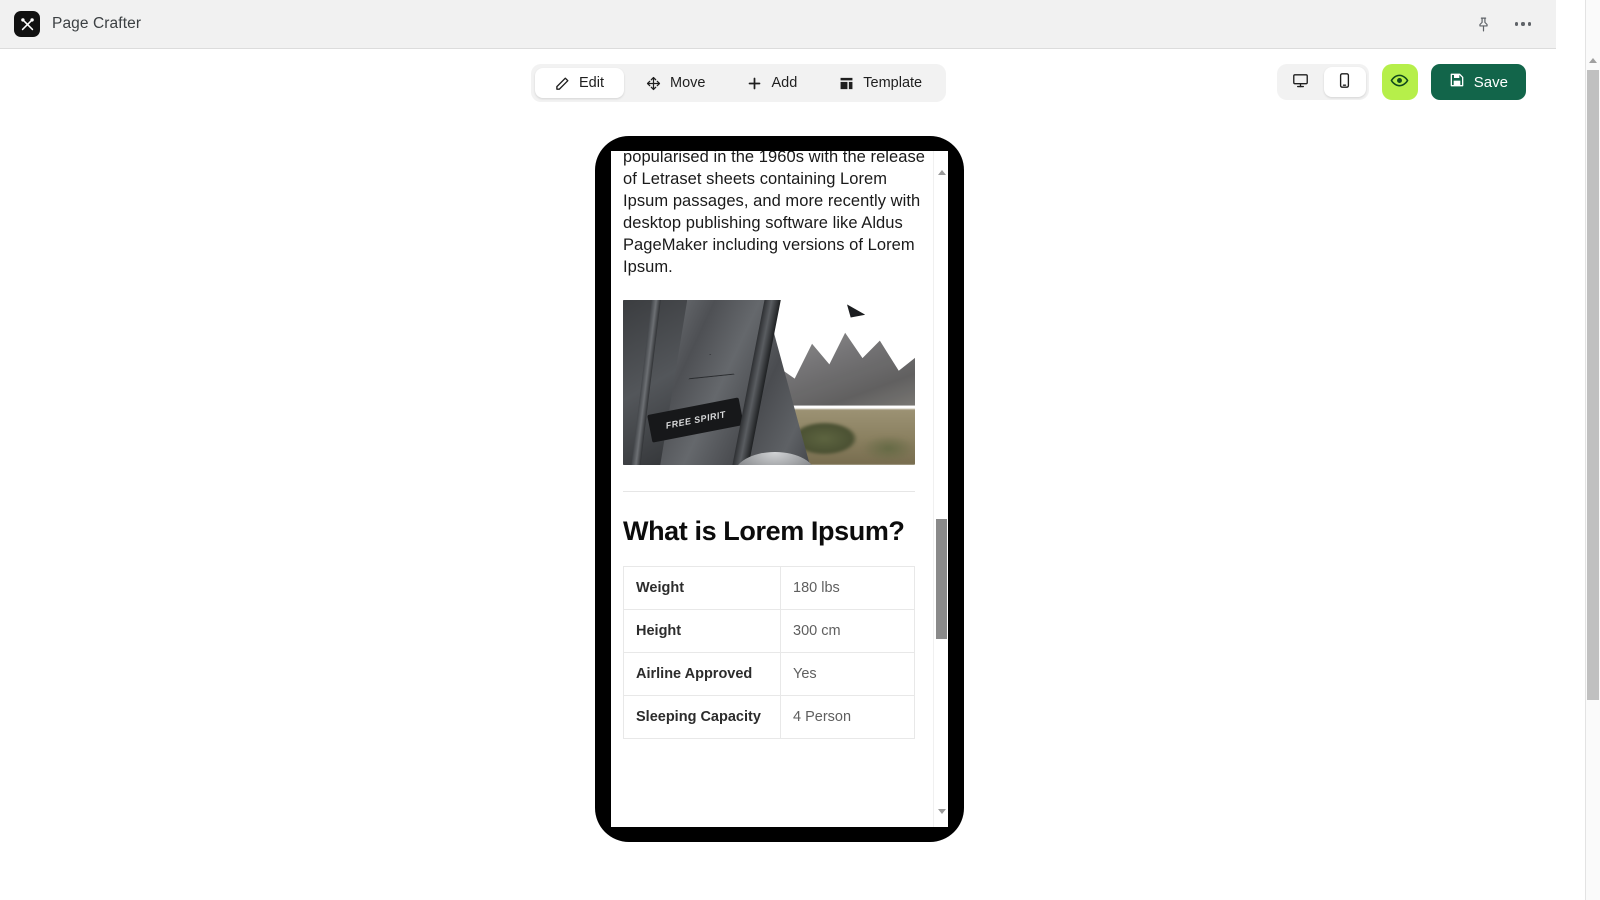  I want to click on mode-switcher: Edit Move Add Template, so click(739, 83).